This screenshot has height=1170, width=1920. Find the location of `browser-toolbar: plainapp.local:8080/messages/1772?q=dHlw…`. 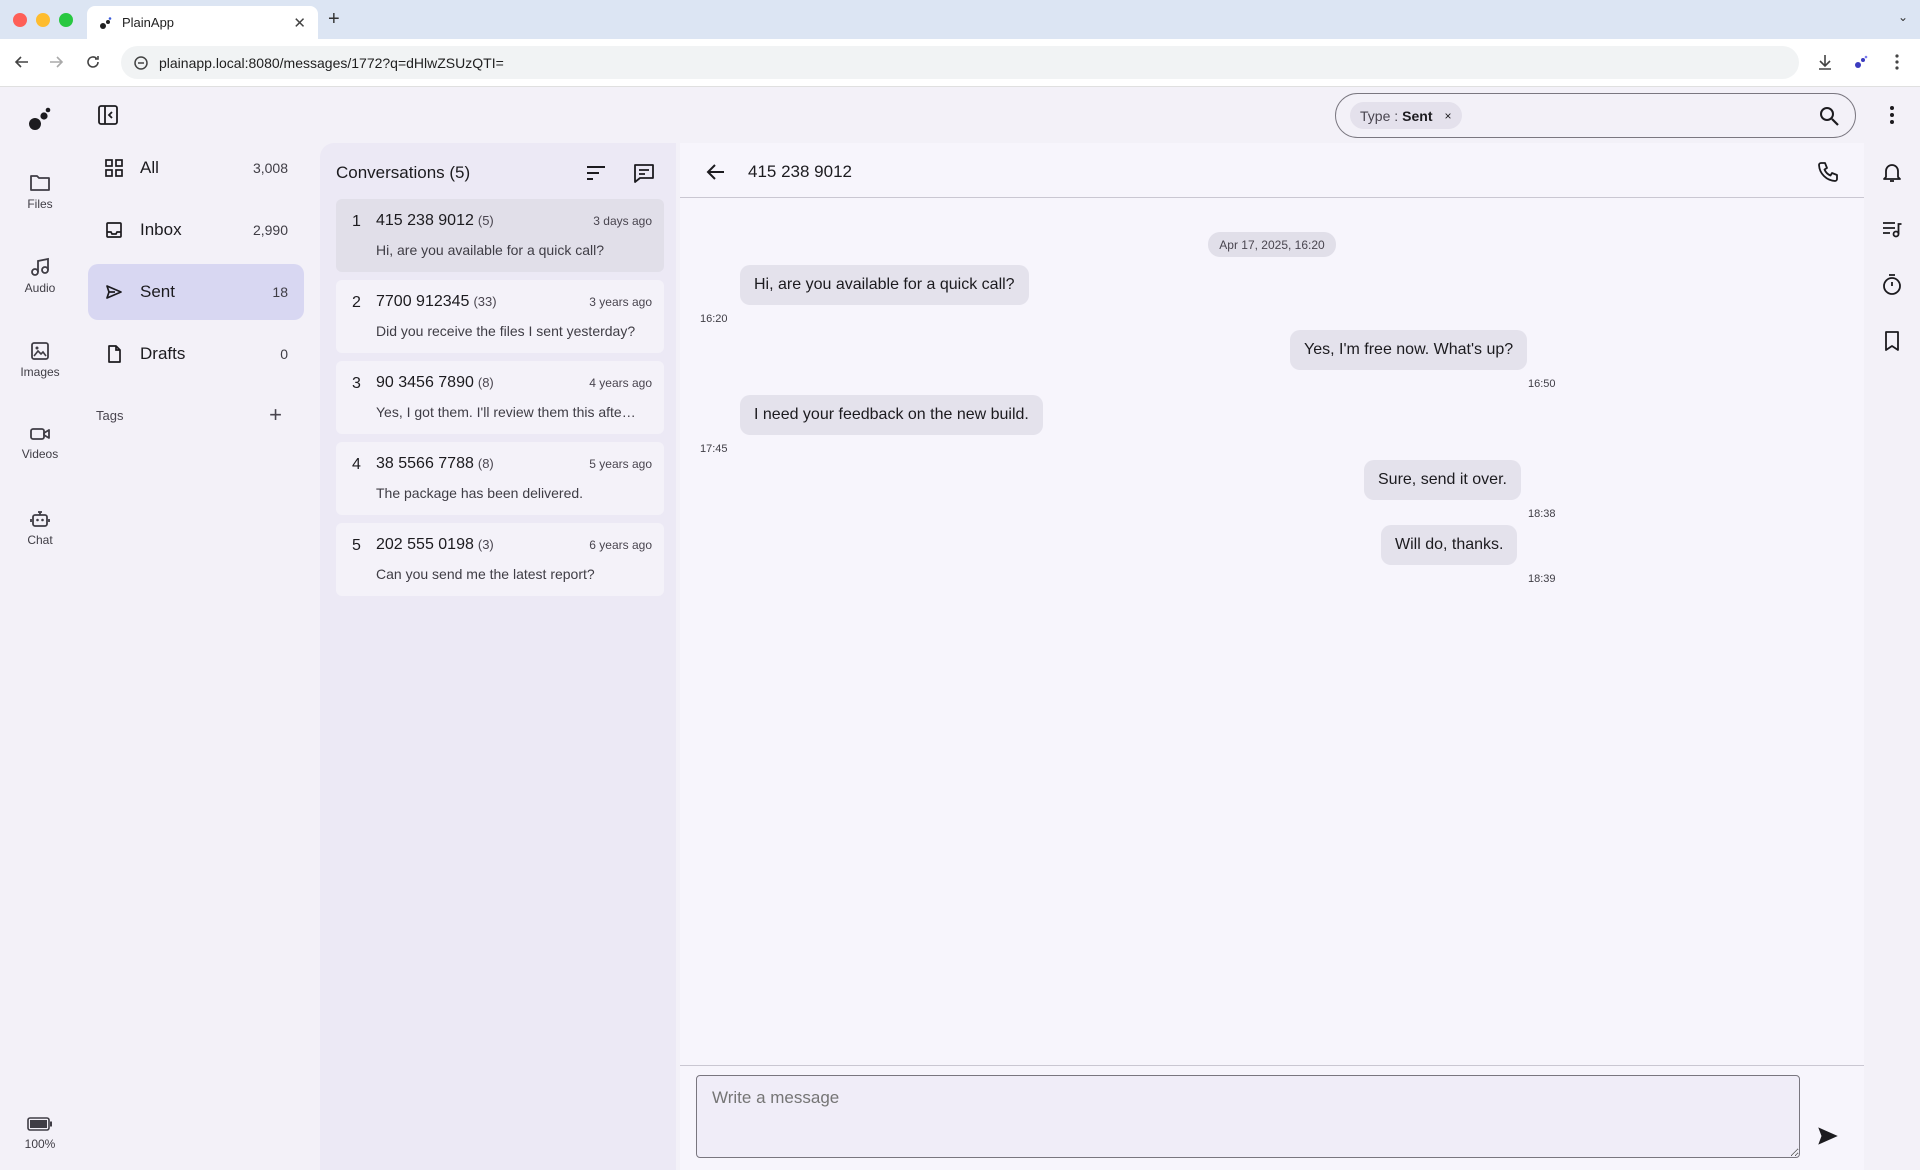

browser-toolbar: plainapp.local:8080/messages/1772?q=dHlw… is located at coordinates (960, 63).